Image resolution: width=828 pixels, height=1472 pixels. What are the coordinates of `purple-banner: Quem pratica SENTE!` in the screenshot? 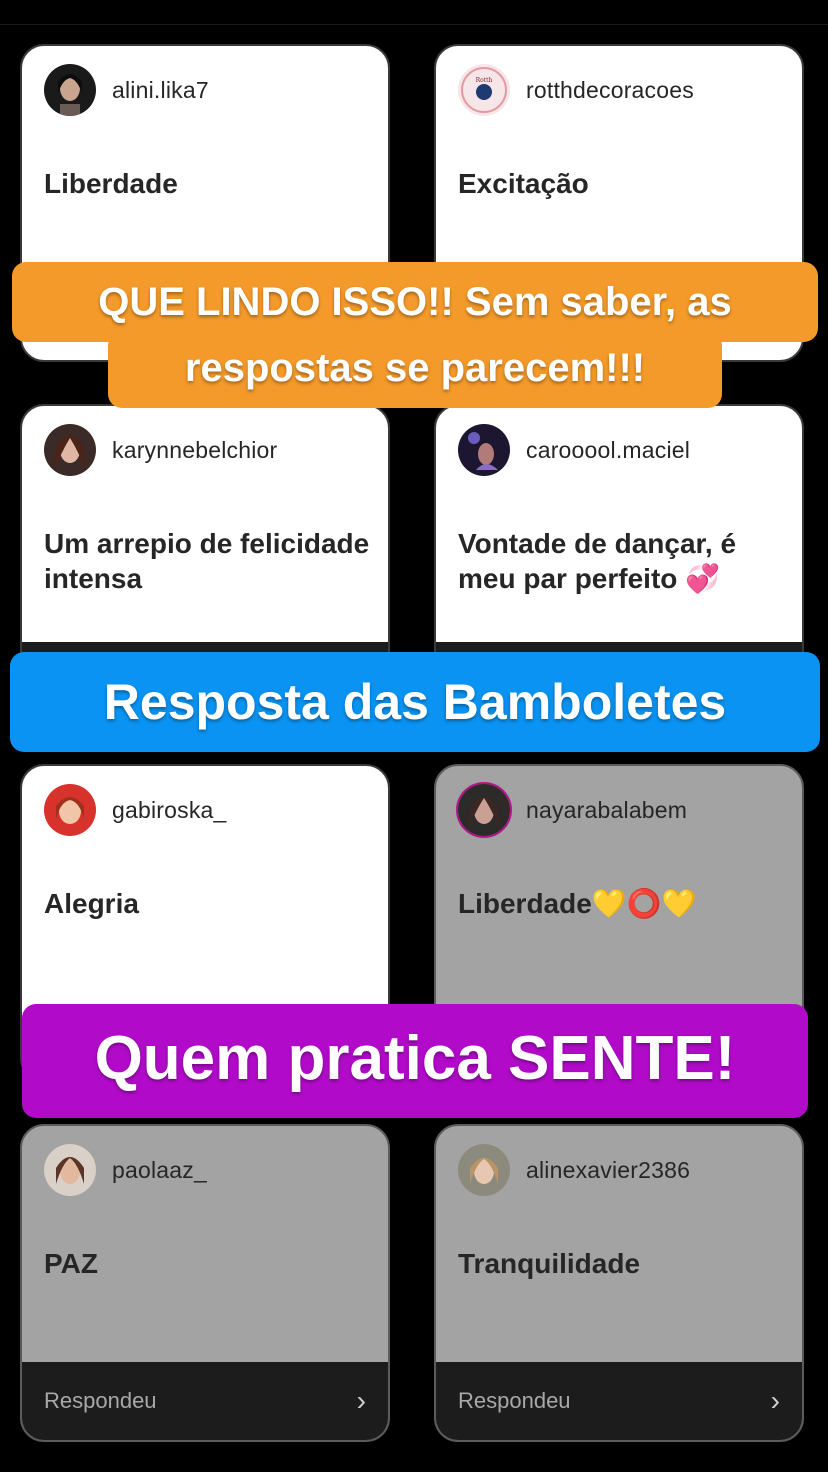 It's located at (415, 1061).